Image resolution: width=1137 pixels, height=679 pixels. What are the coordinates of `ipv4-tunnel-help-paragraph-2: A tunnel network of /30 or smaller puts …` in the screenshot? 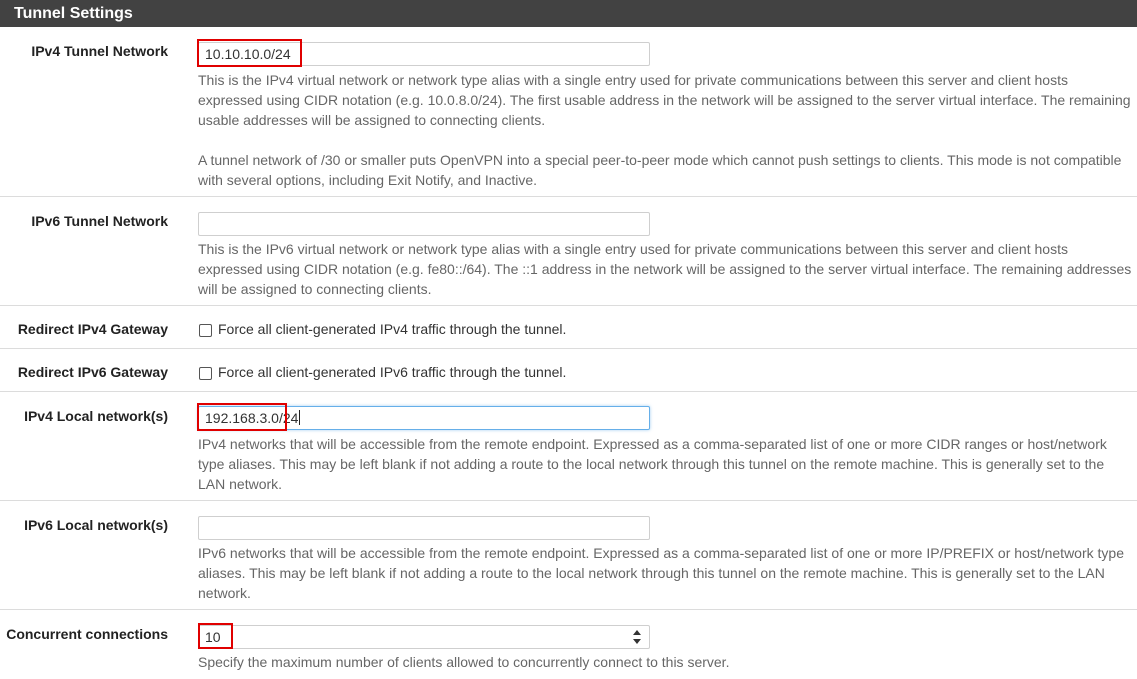 It's located at (660, 170).